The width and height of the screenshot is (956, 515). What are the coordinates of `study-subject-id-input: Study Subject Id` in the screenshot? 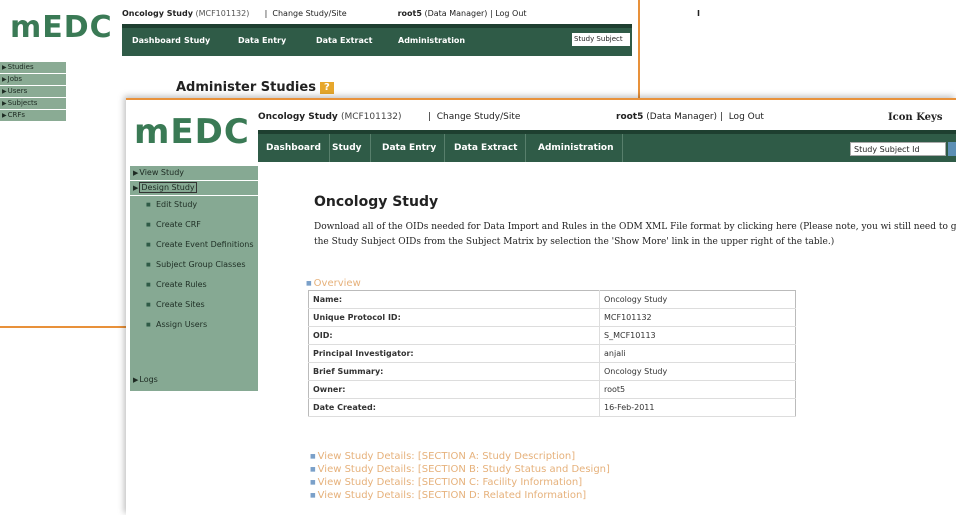 It's located at (898, 149).